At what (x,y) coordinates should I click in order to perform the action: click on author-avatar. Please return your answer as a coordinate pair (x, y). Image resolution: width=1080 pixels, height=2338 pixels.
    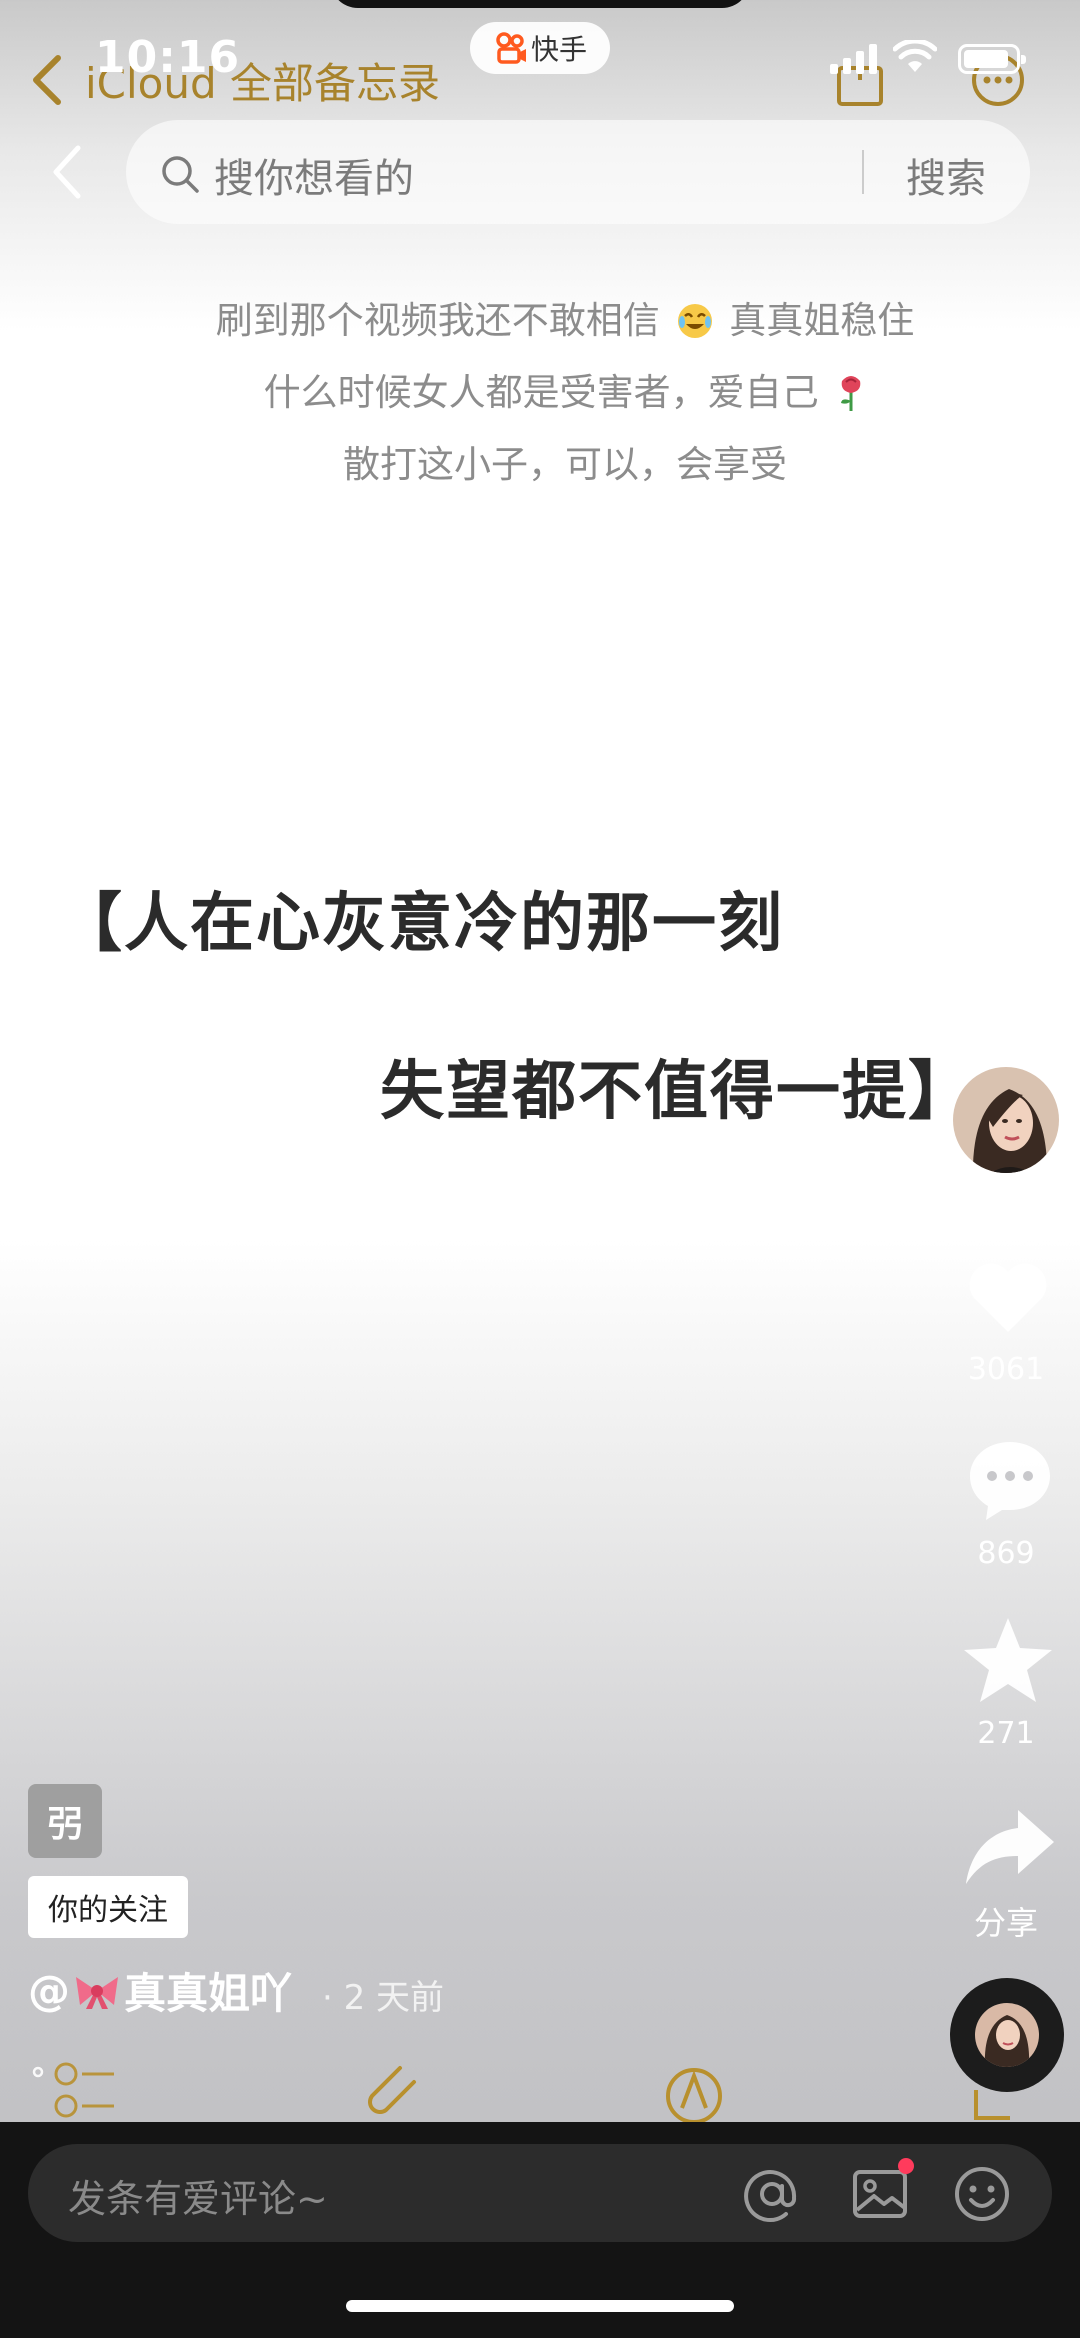
    Looking at the image, I should click on (1006, 1120).